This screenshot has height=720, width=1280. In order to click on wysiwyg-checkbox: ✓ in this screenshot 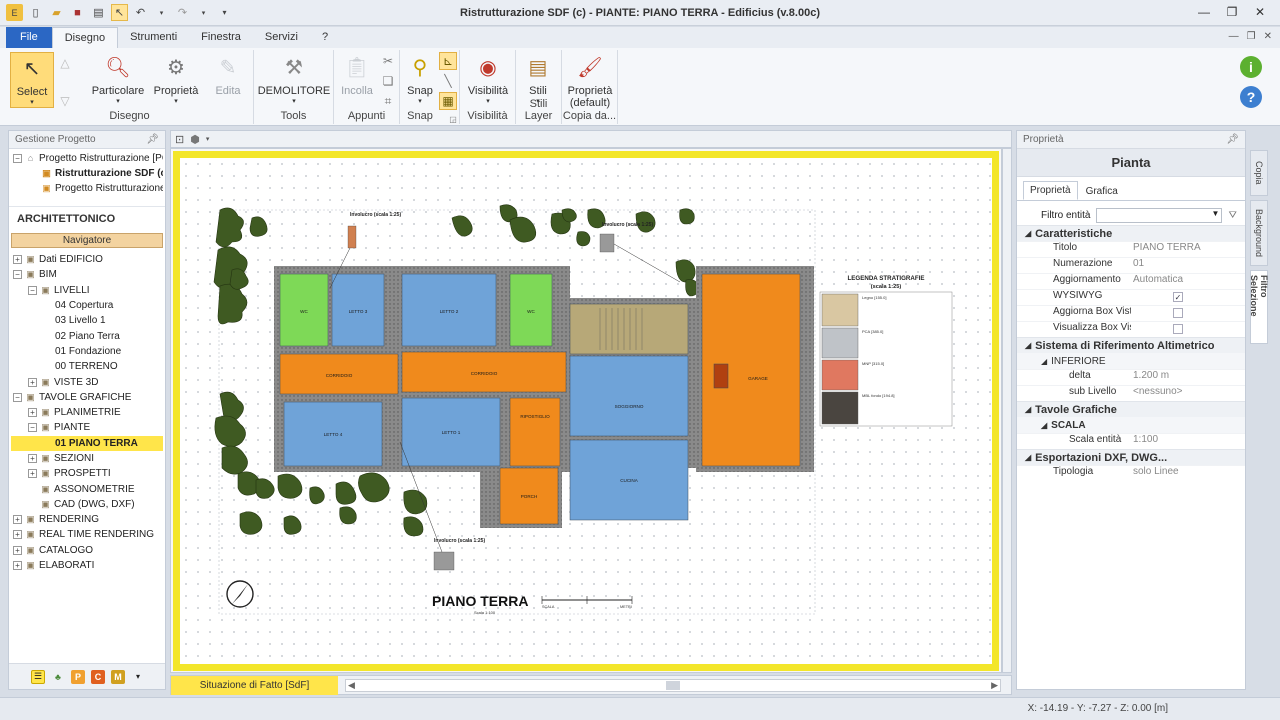, I will do `click(1178, 297)`.